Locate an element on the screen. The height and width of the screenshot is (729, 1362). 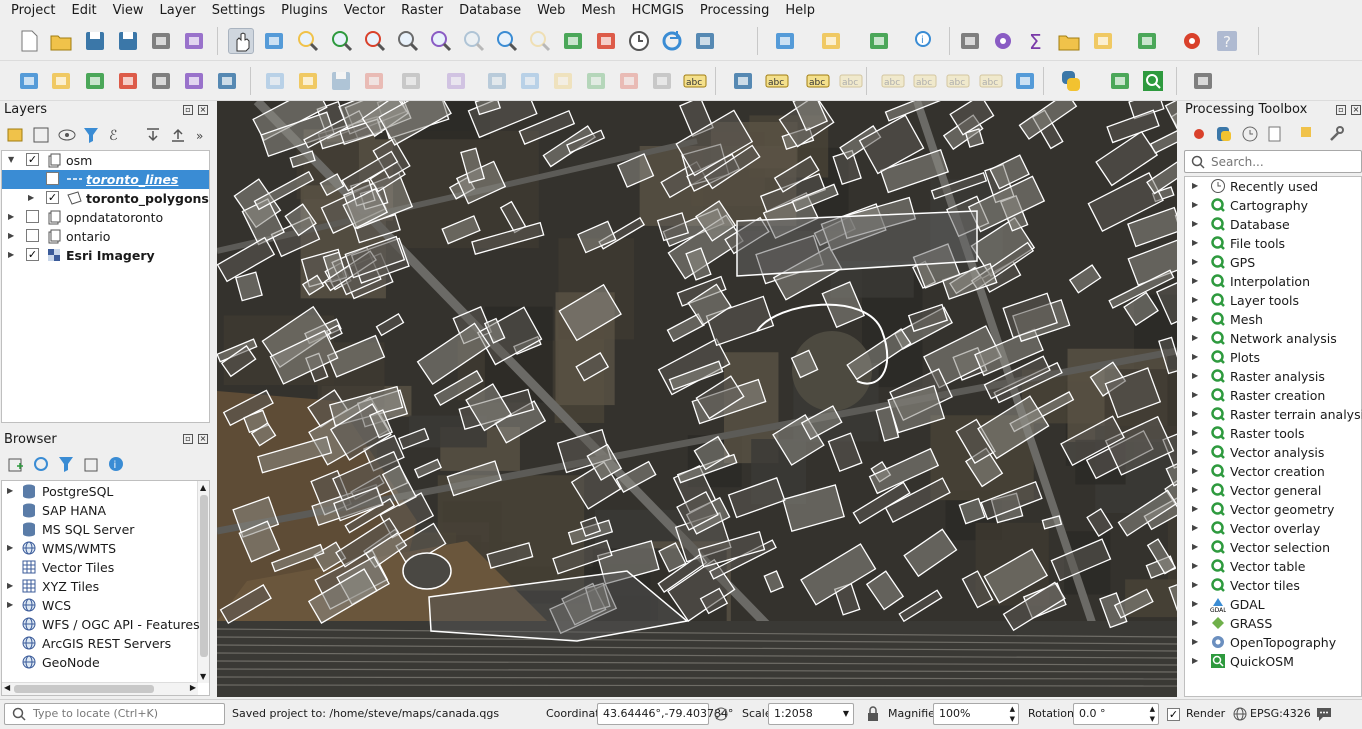
python-scripts-icon is located at coordinates (1224, 134).